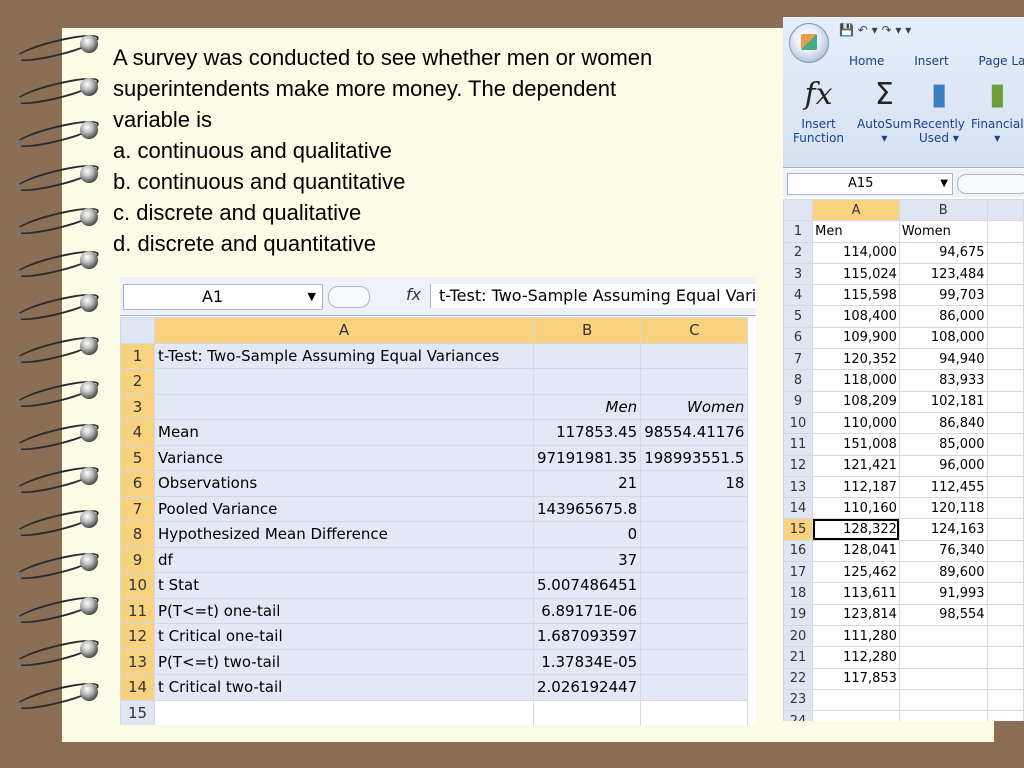 This screenshot has height=768, width=1024. Describe the element at coordinates (798, 700) in the screenshot. I see `row-header: 23` at that location.